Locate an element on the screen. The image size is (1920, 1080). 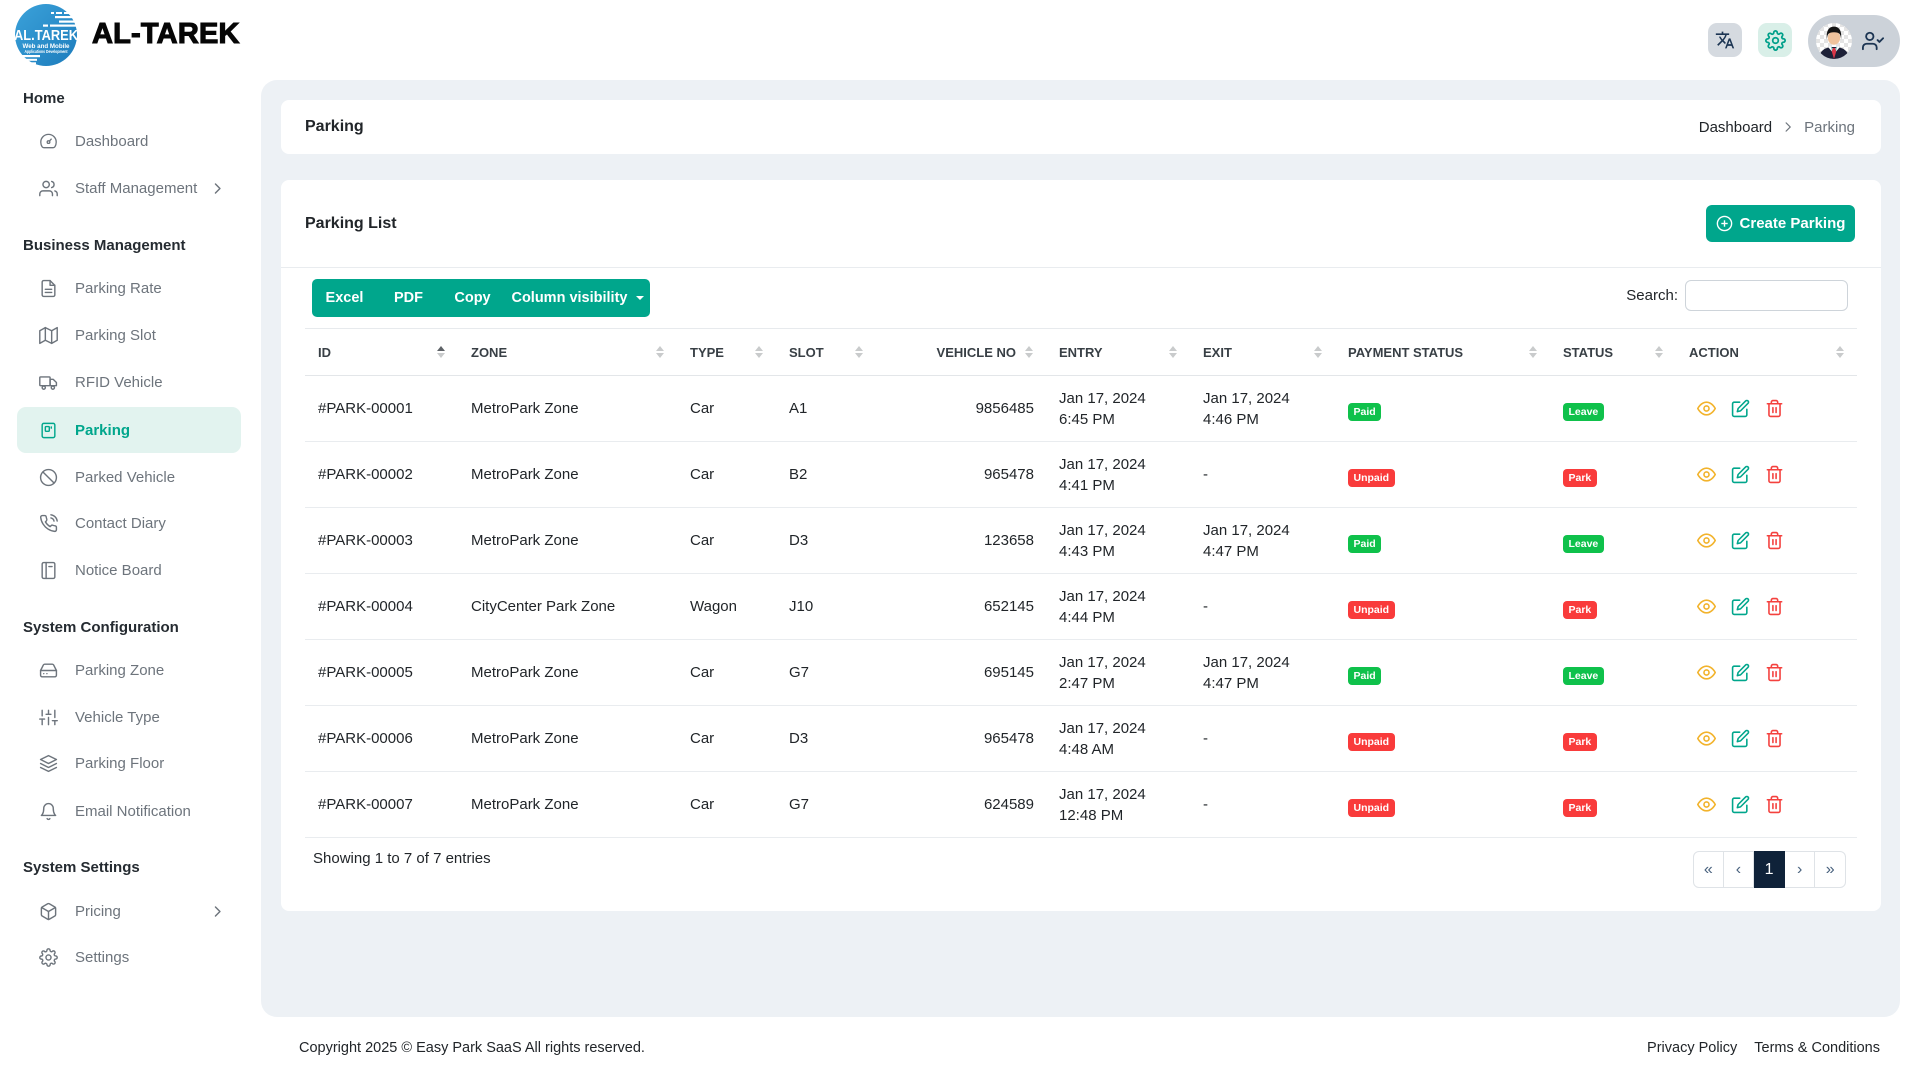
svg-text: AL.TAREK is located at coordinates (46, 36).